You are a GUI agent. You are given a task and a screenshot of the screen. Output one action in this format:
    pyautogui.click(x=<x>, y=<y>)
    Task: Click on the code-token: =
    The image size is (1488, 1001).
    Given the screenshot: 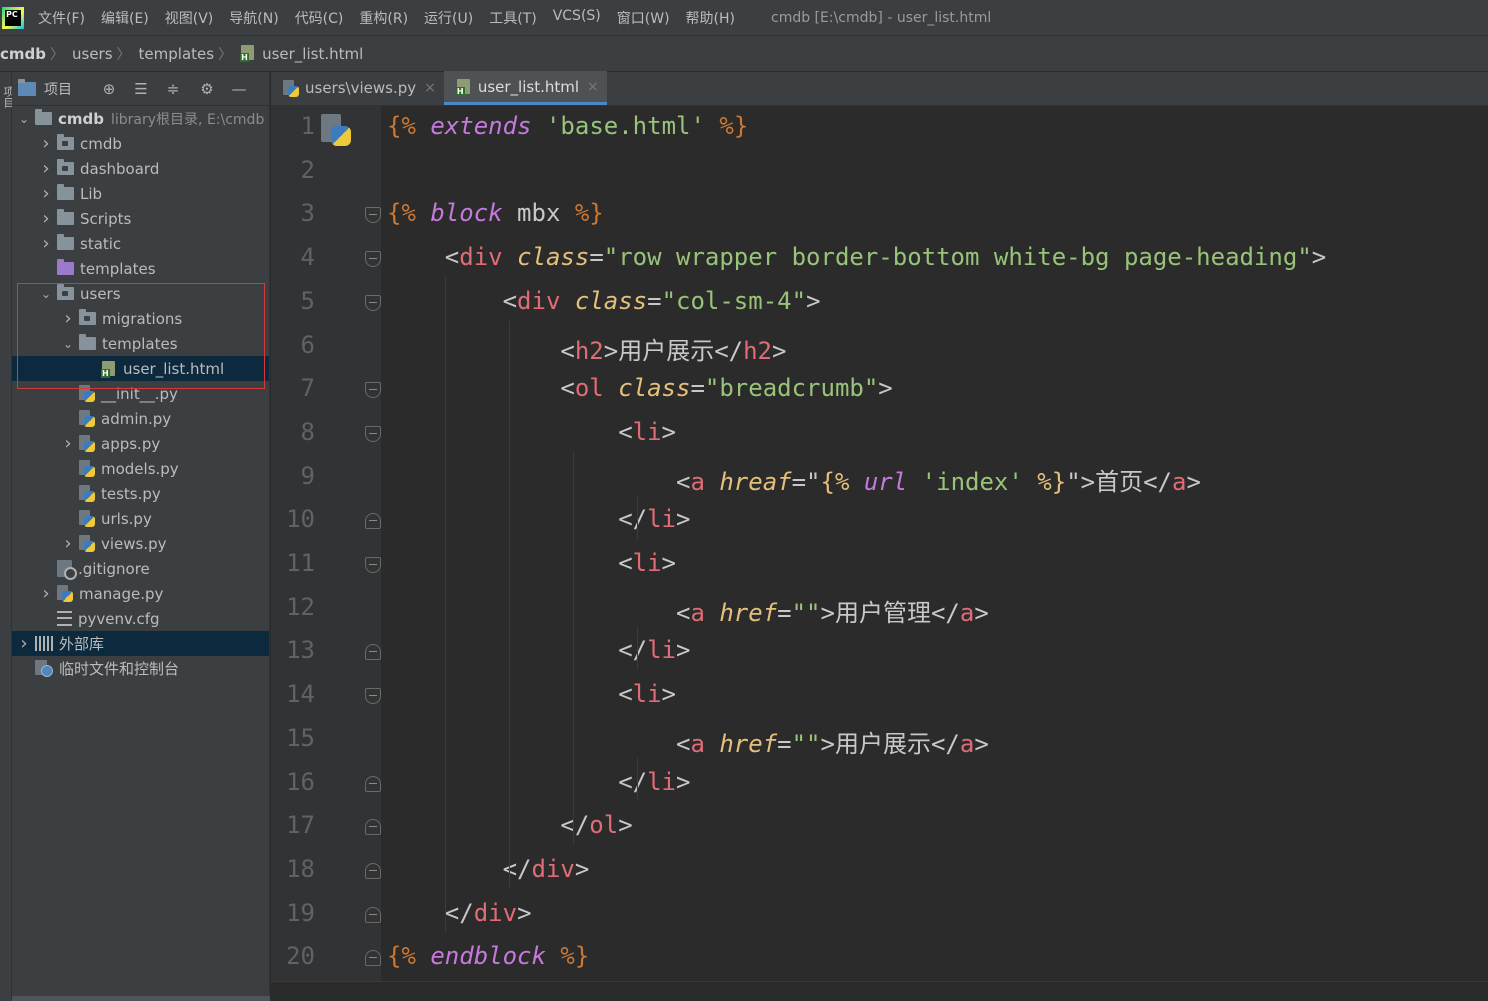 What is the action you would take?
    pyautogui.click(x=784, y=612)
    